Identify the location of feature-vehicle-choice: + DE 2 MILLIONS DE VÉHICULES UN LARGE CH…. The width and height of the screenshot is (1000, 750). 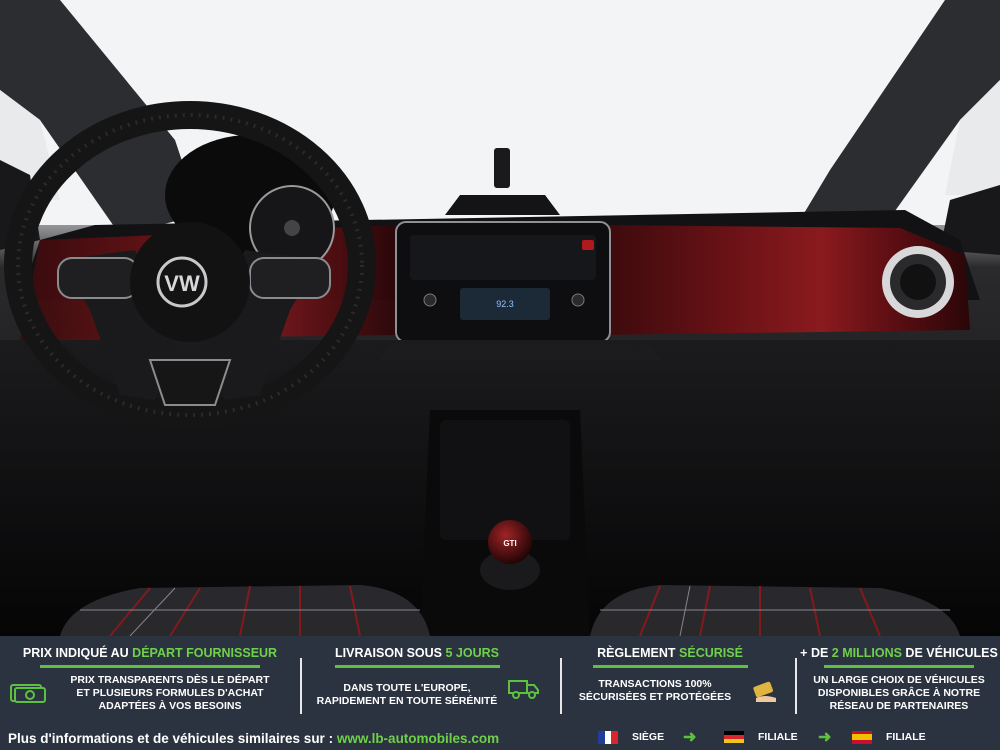
(899, 679).